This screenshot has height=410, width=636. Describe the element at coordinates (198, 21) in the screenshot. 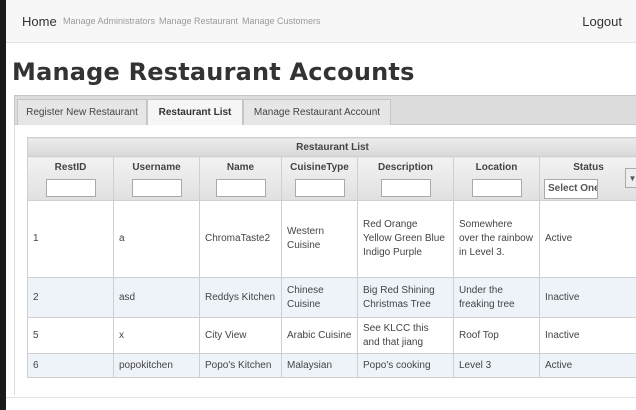

I see `nav-manage-restaurant-link: Manage Restaurant` at that location.